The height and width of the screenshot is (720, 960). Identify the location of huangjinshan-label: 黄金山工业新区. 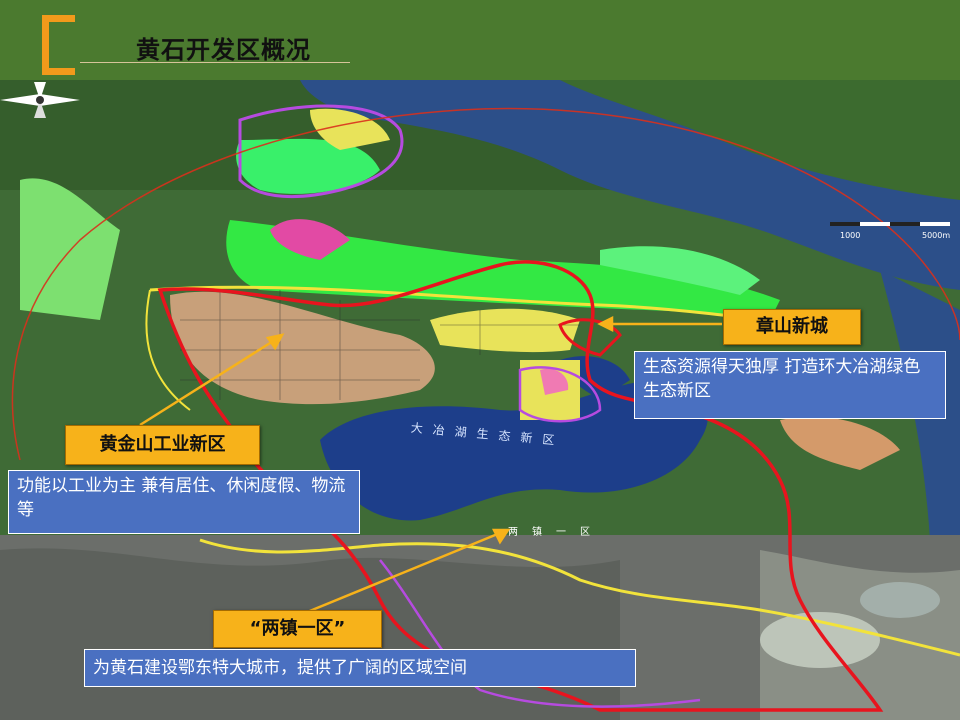
(162, 445).